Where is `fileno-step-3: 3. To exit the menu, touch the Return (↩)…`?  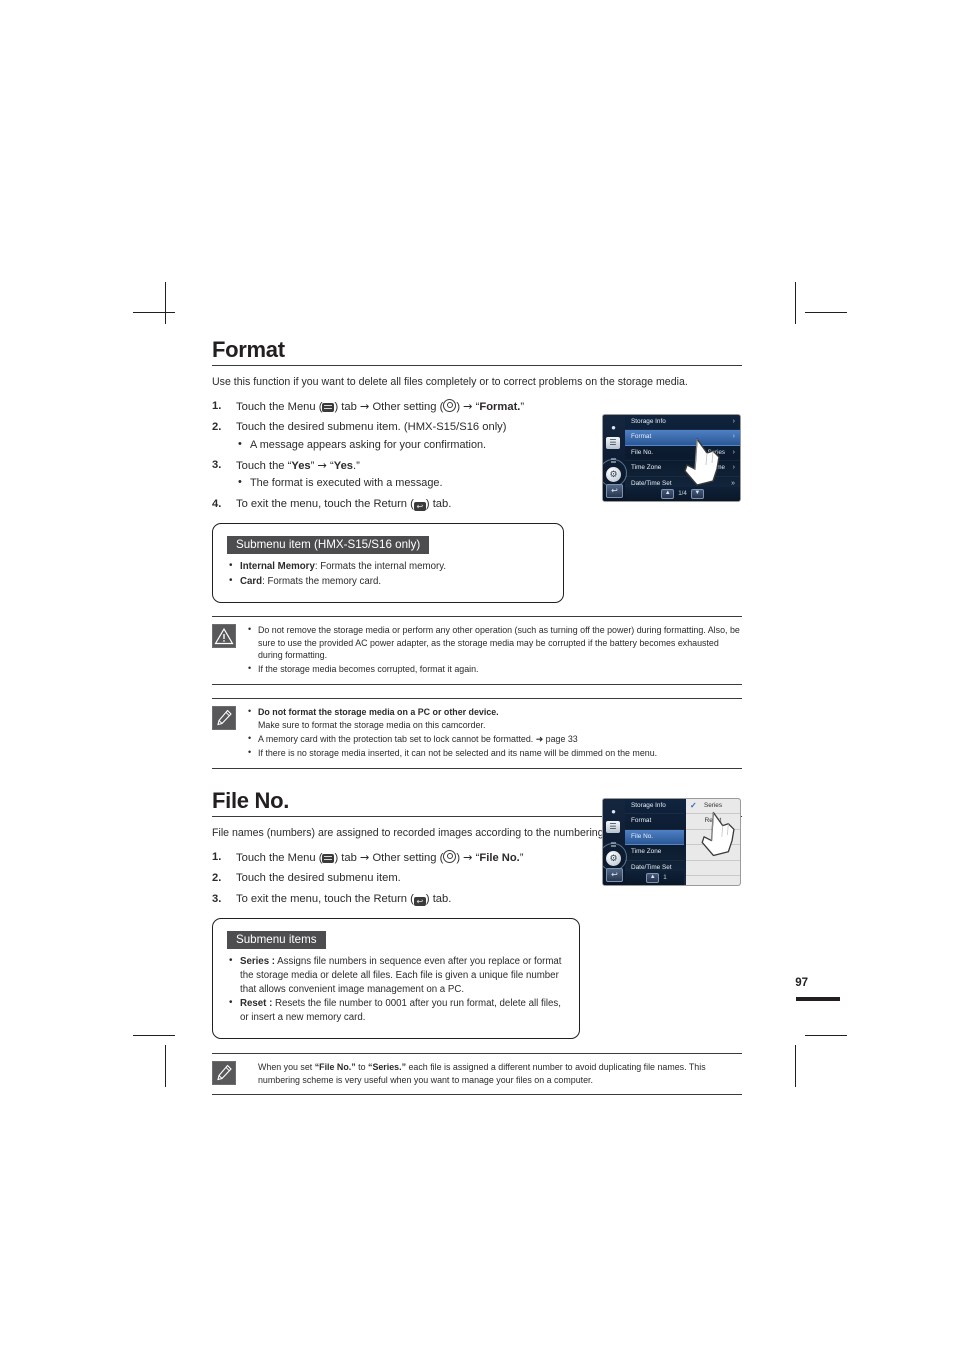 fileno-step-3: 3. To exit the menu, touch the Return (↩)… is located at coordinates (477, 899).